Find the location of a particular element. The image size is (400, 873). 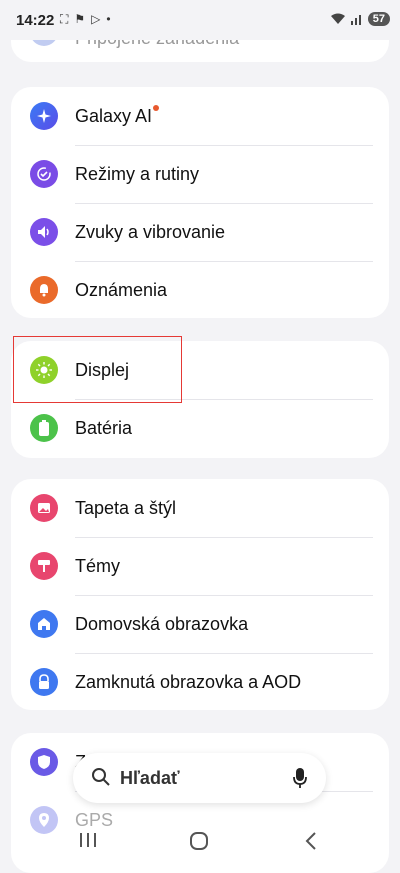

search-label: Hľadať is located at coordinates (150, 778).